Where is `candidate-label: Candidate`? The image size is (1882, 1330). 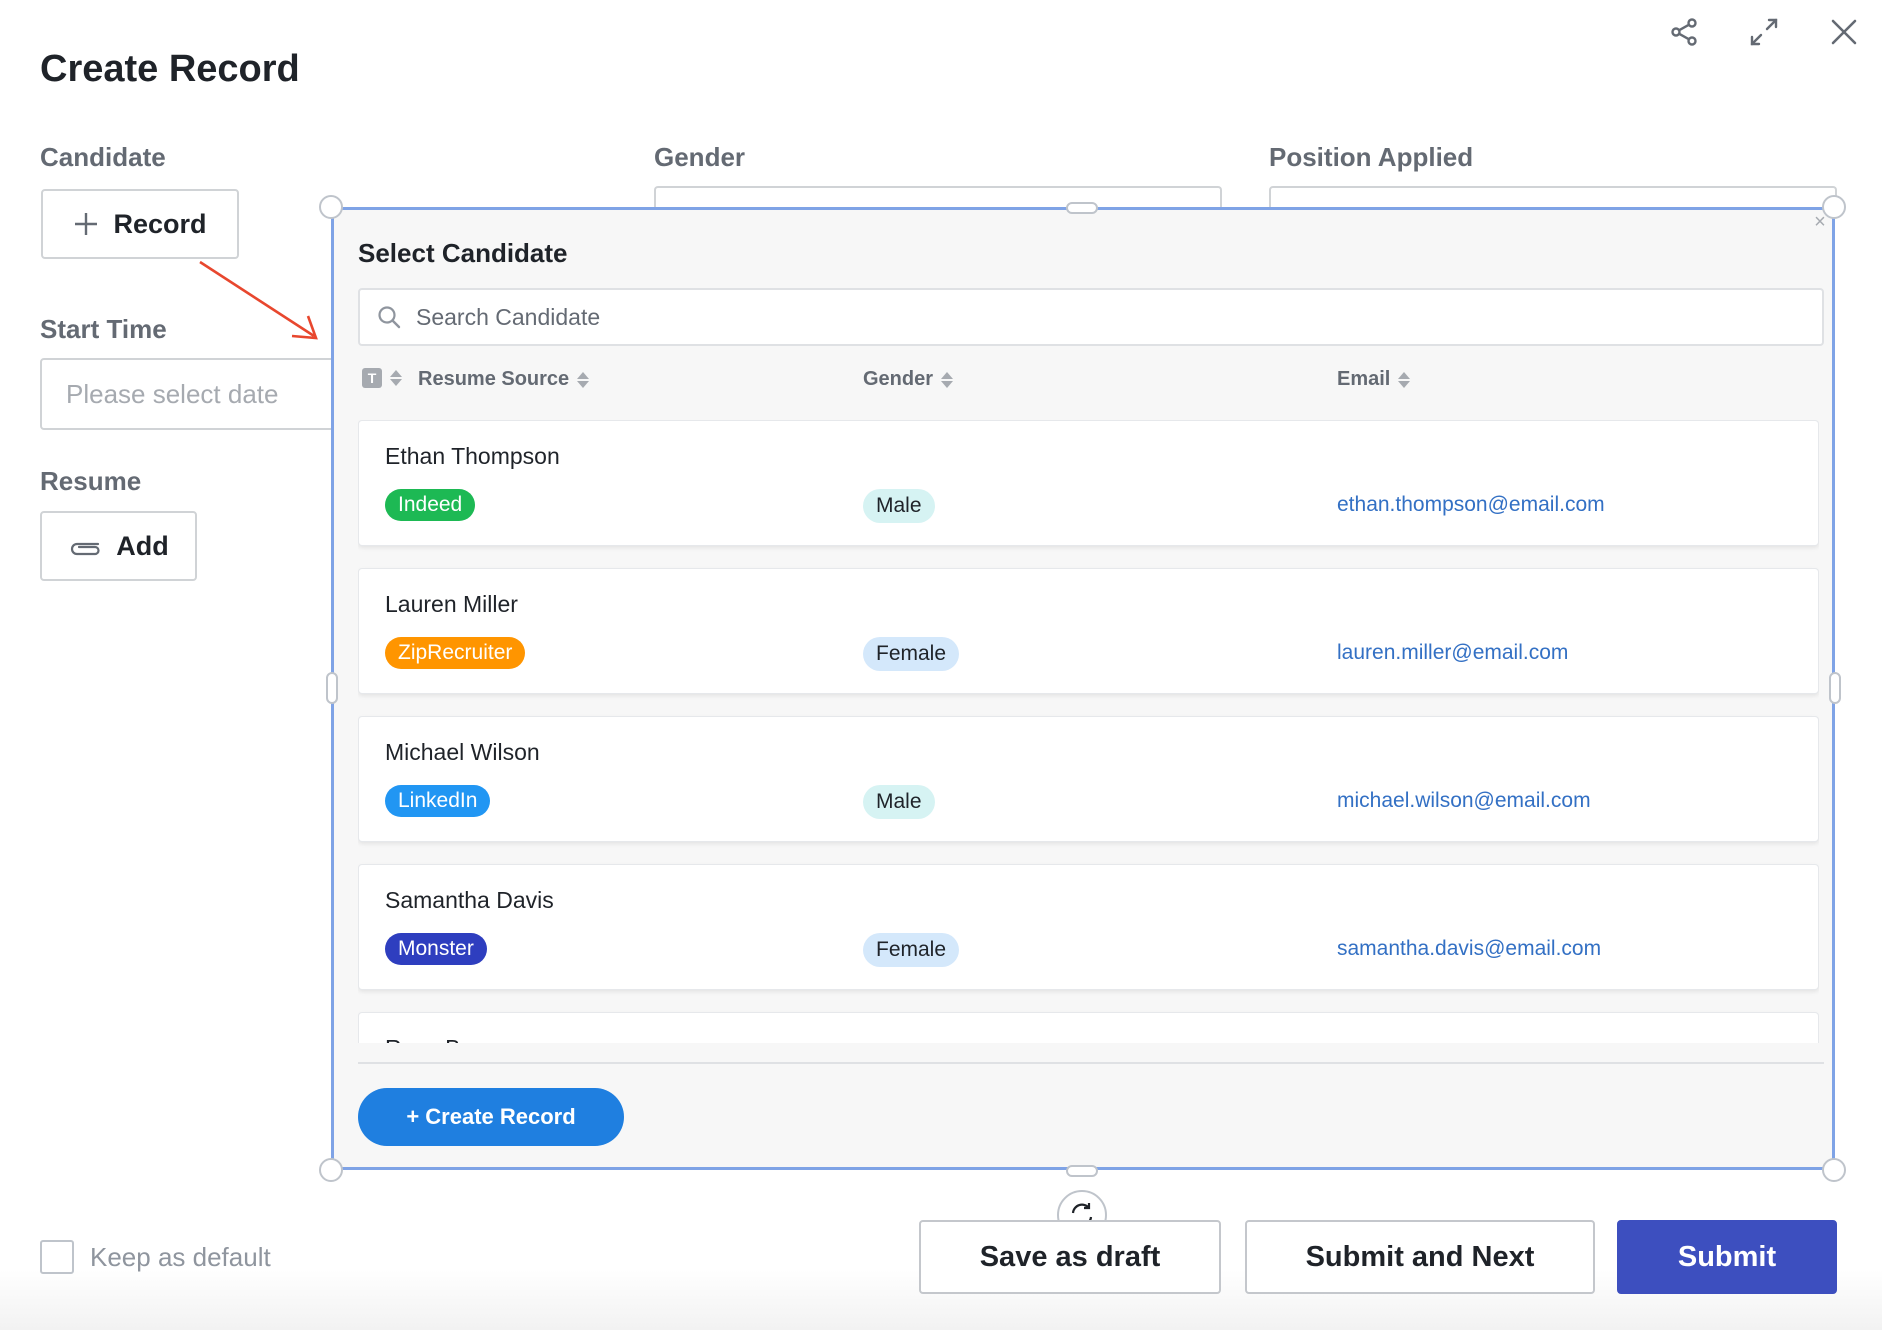 candidate-label: Candidate is located at coordinates (103, 157).